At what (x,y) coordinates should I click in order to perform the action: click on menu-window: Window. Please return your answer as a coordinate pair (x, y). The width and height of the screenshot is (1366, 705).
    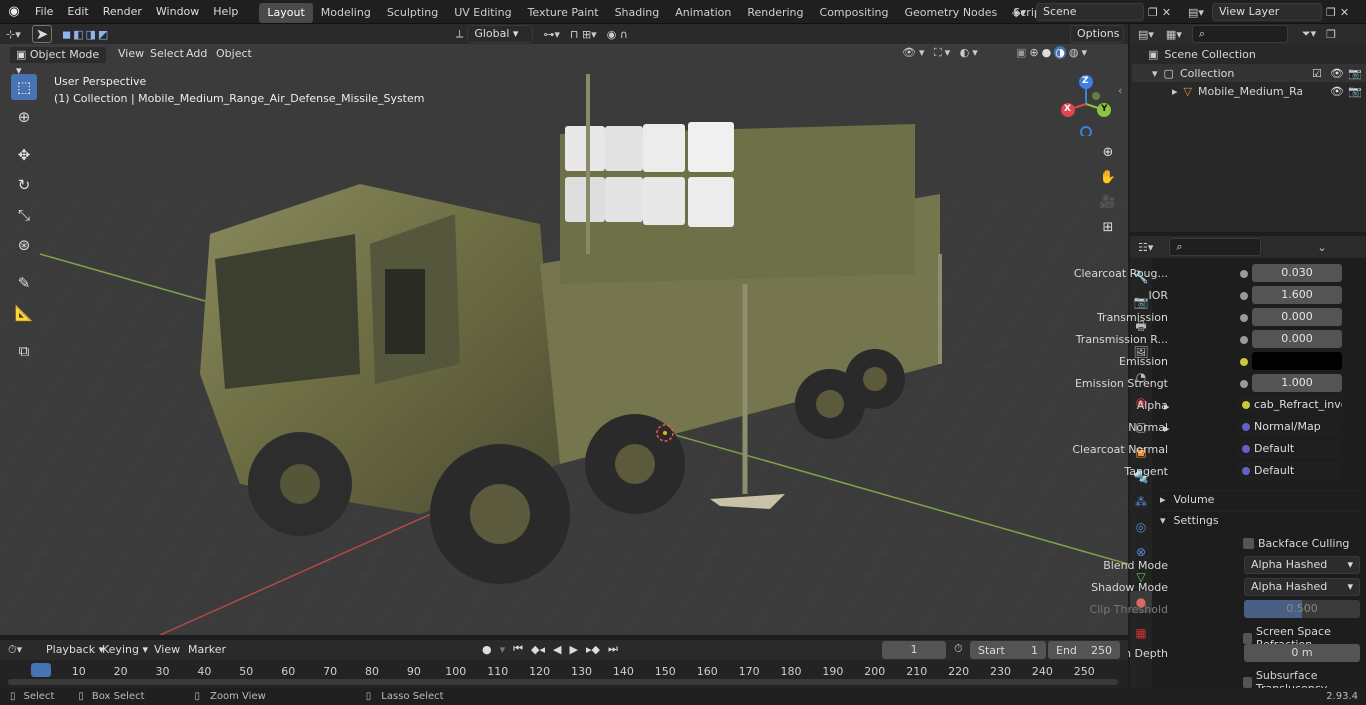
    Looking at the image, I should click on (177, 12).